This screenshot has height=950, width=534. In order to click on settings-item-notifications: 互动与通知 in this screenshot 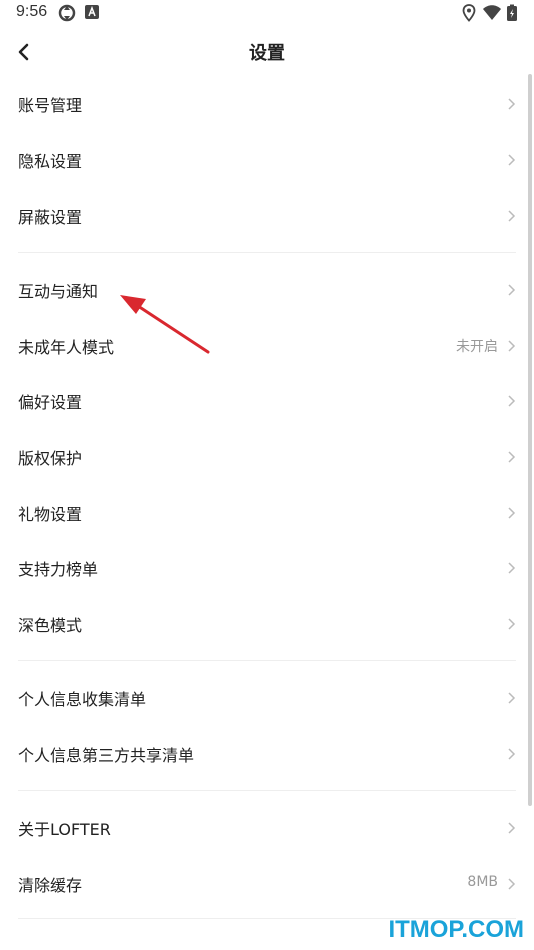, I will do `click(267, 289)`.